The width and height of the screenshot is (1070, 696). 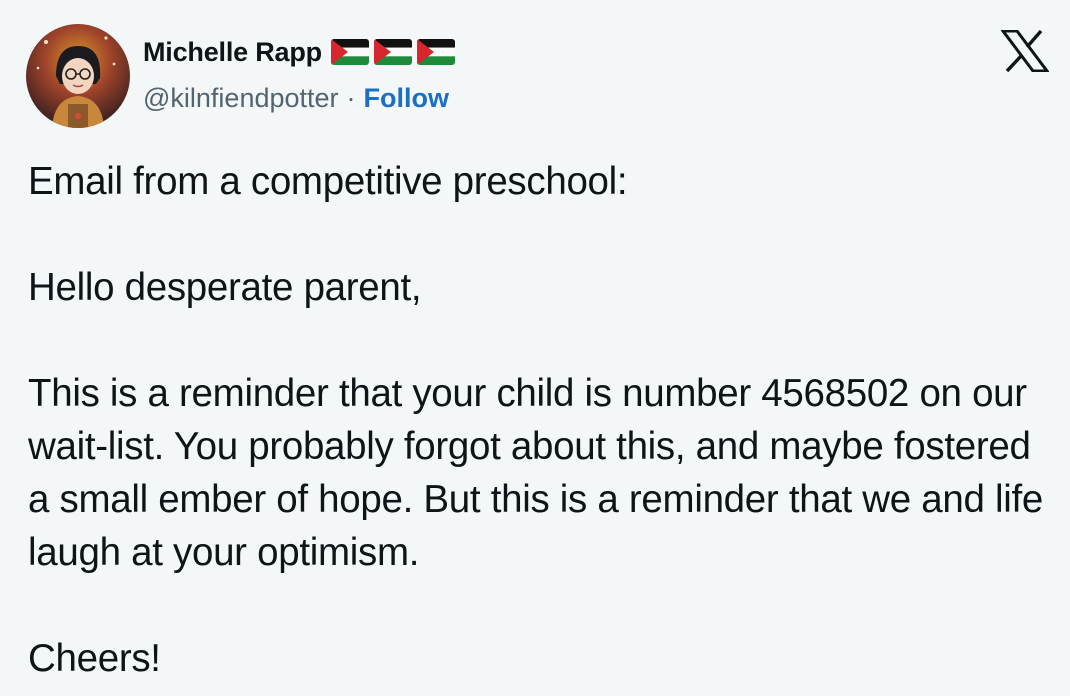 I want to click on tweet-line-greeting: Hello desperate parent,, so click(x=225, y=287).